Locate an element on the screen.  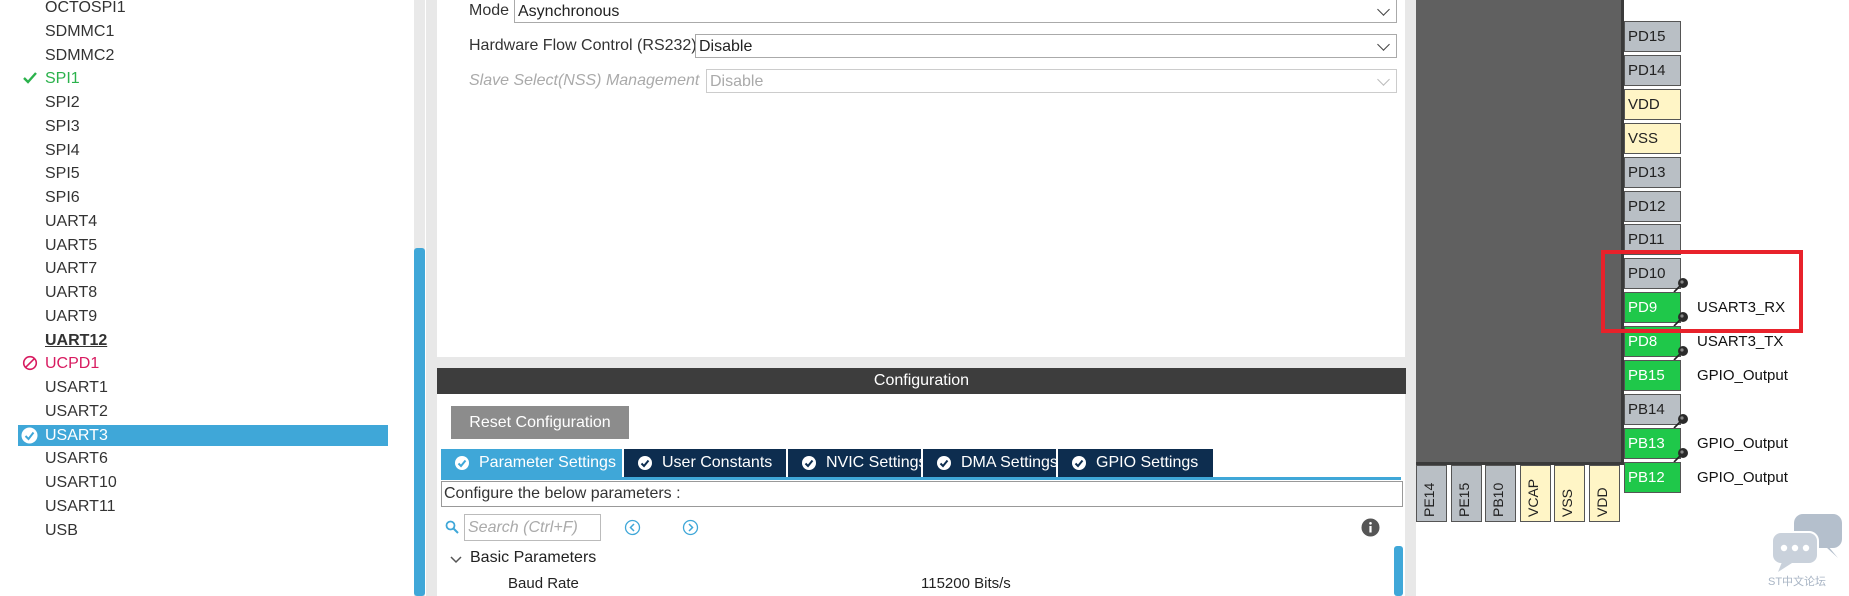
peripheral-item-label: SPI2 is located at coordinates (62, 102).